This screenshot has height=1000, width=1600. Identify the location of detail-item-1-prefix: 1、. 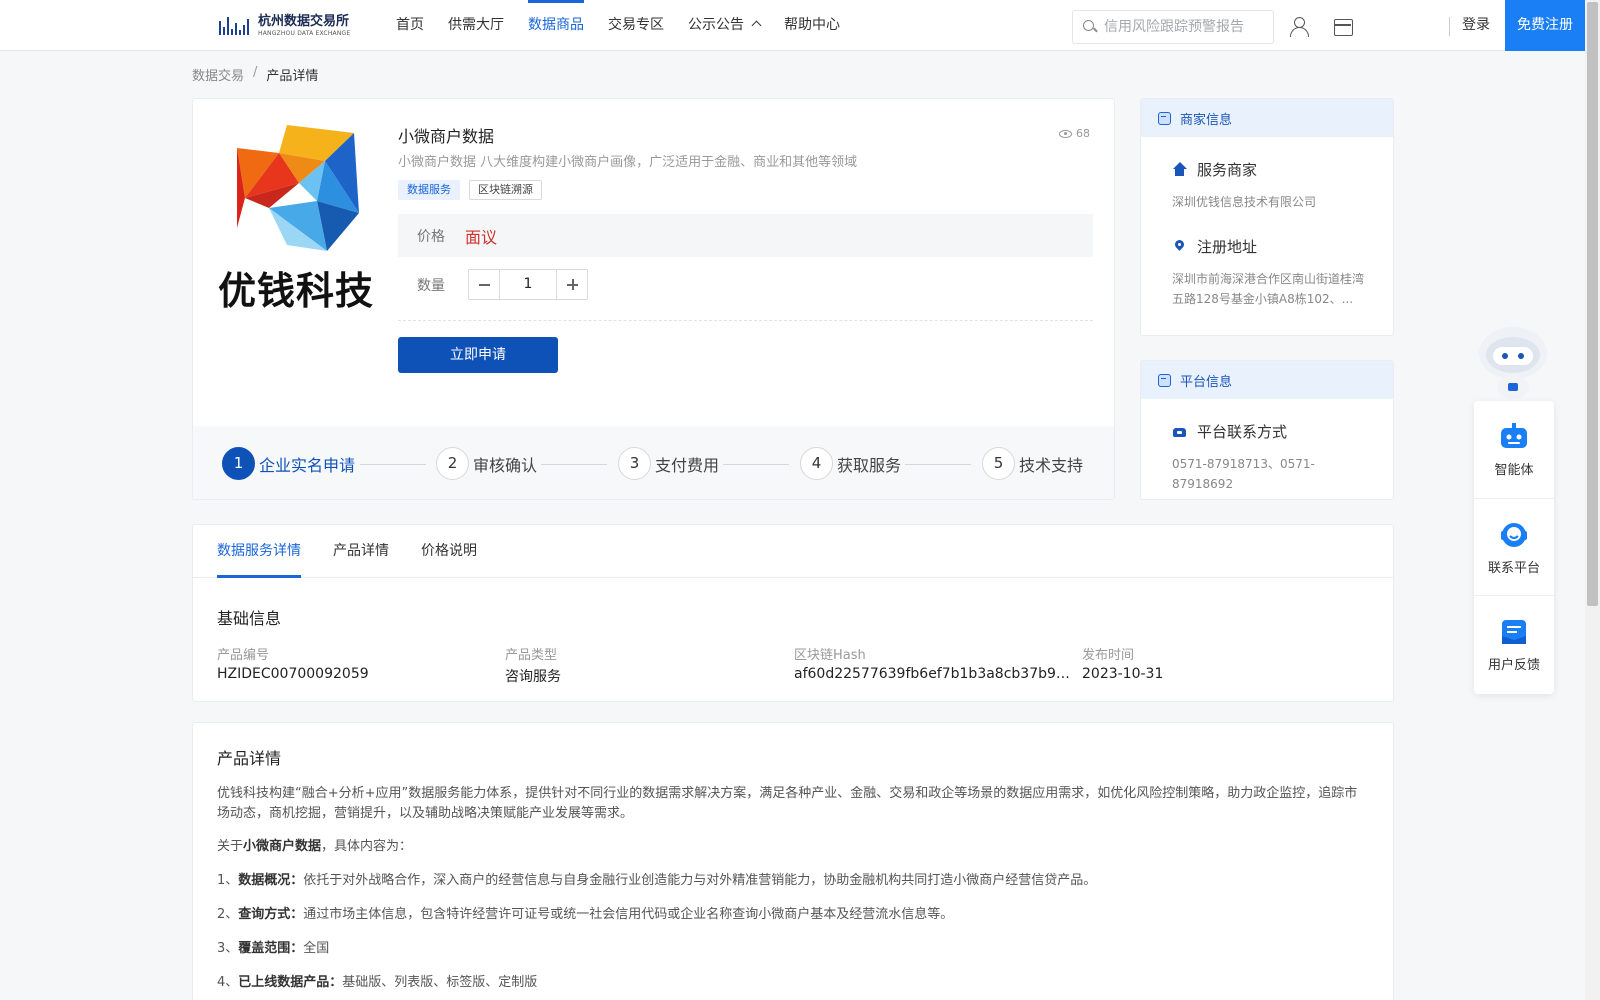
(228, 880).